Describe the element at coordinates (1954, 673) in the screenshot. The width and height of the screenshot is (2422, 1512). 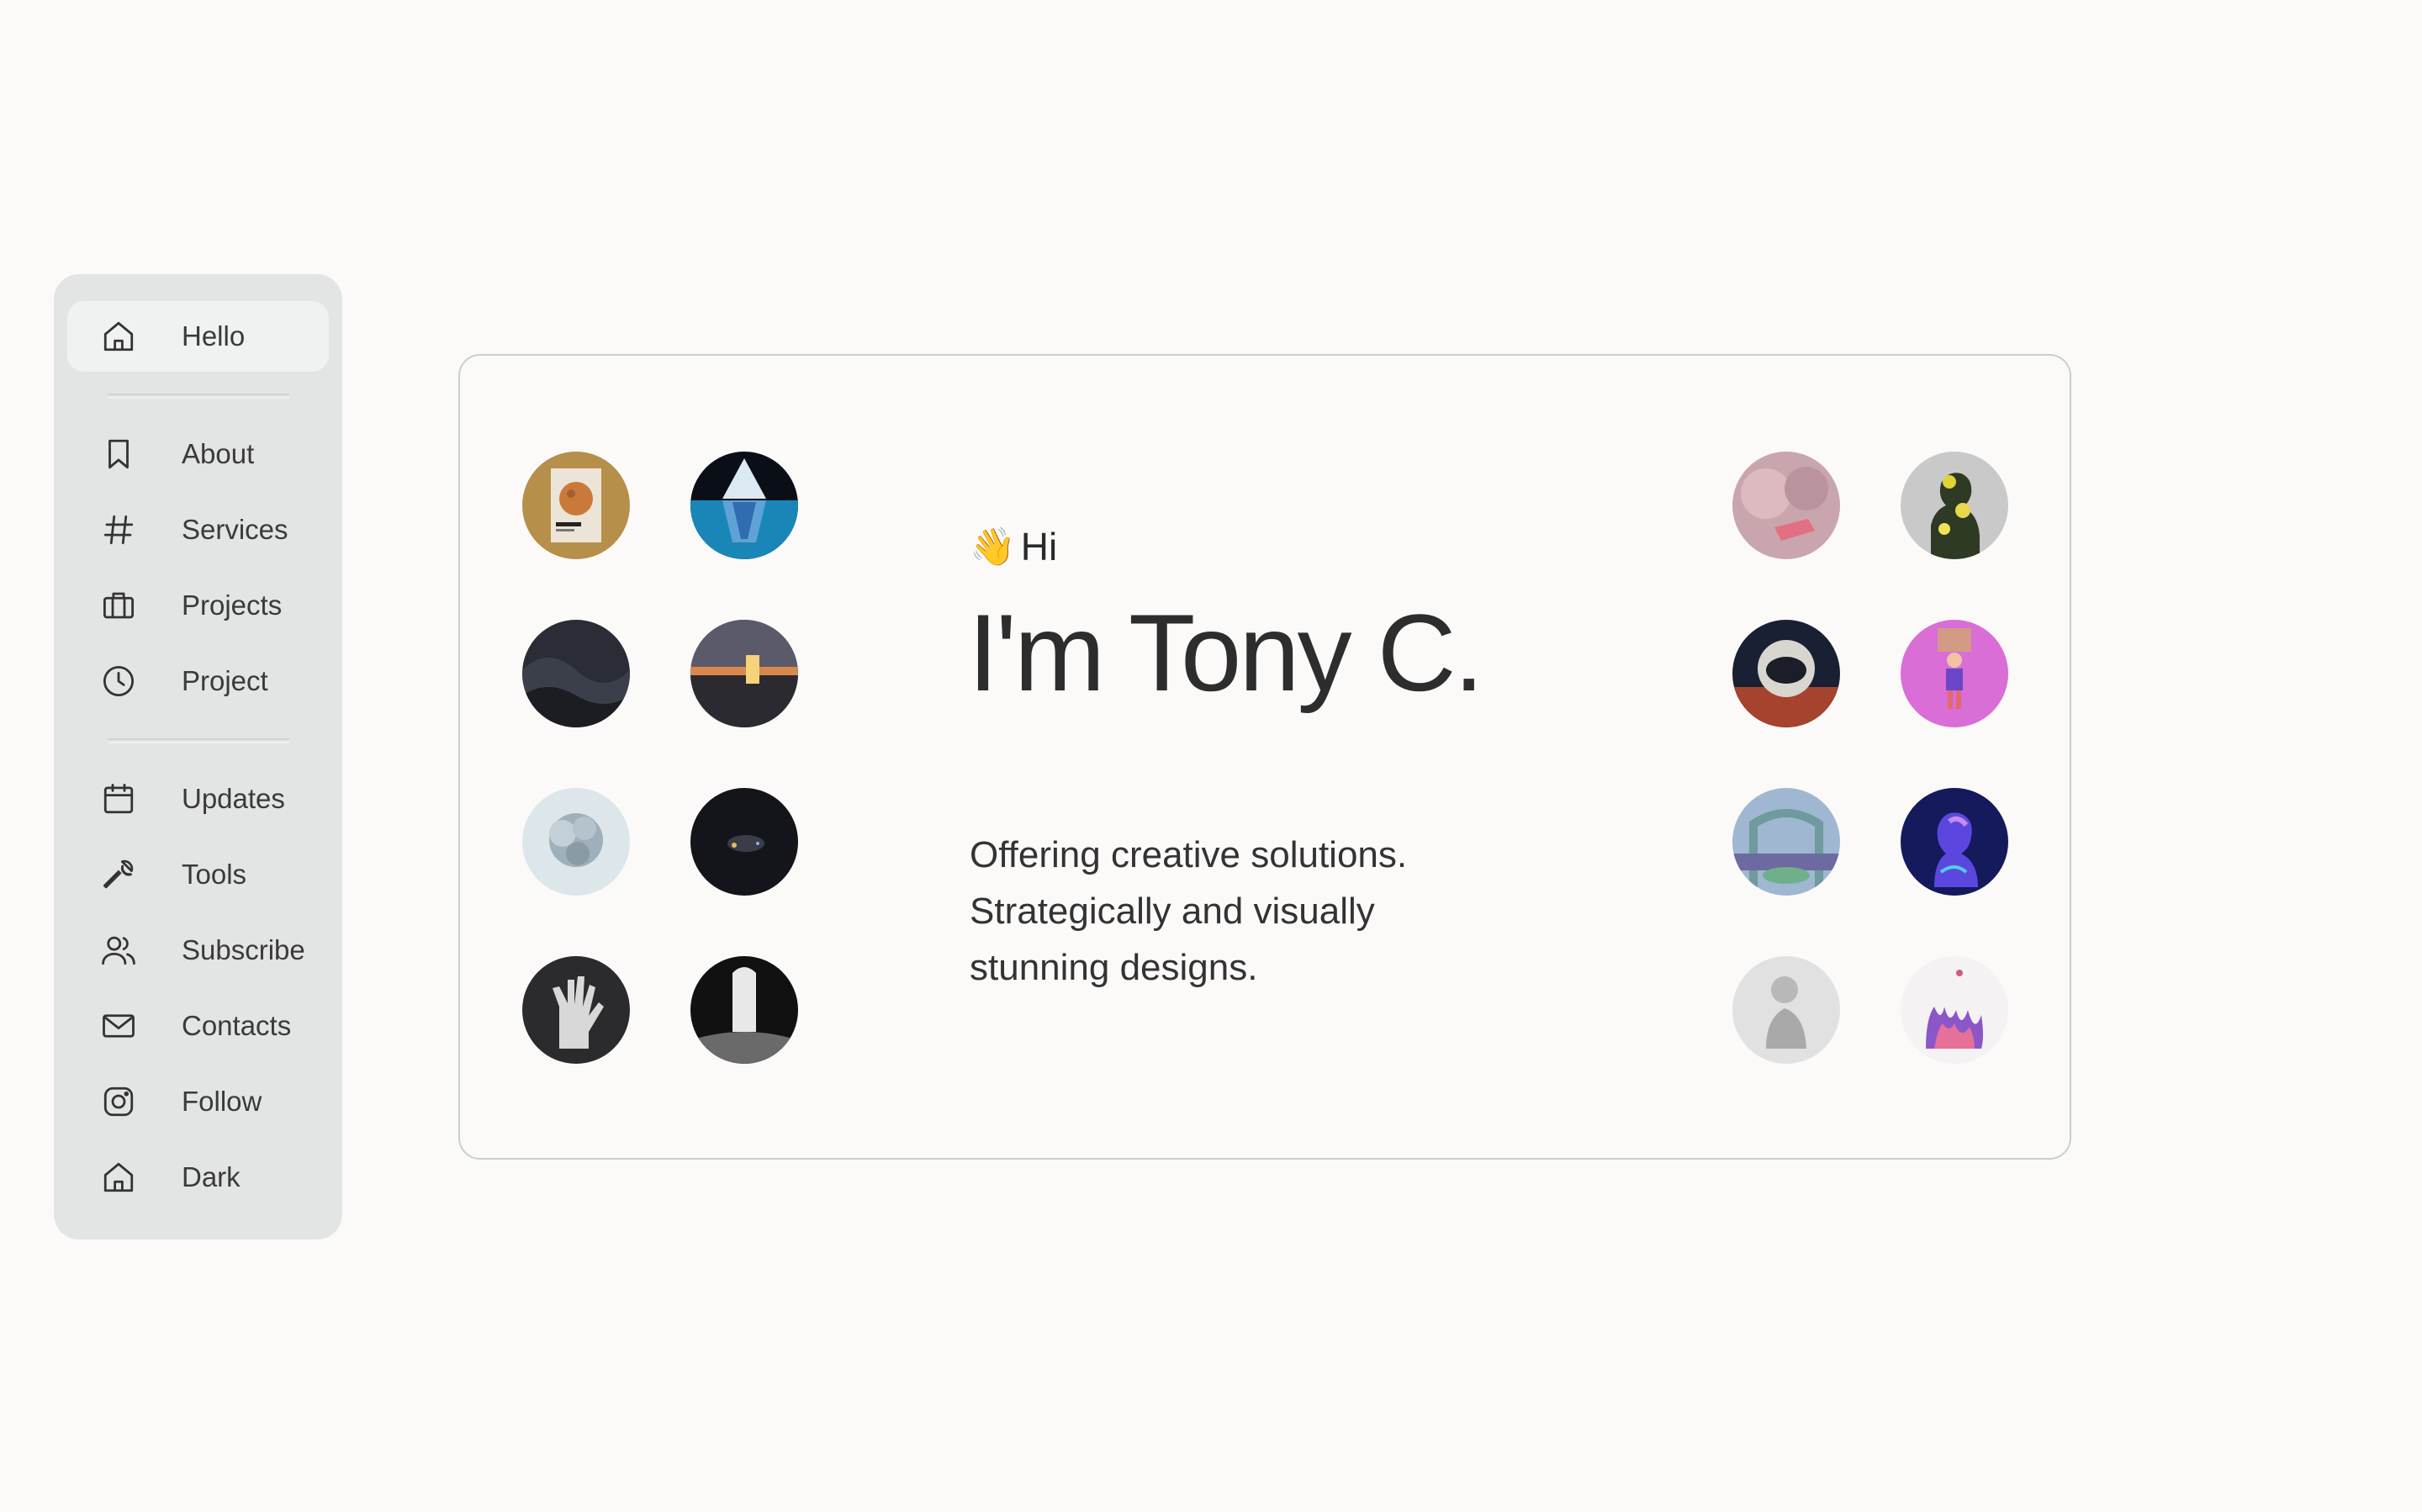
I see `avatar-purple-figure` at that location.